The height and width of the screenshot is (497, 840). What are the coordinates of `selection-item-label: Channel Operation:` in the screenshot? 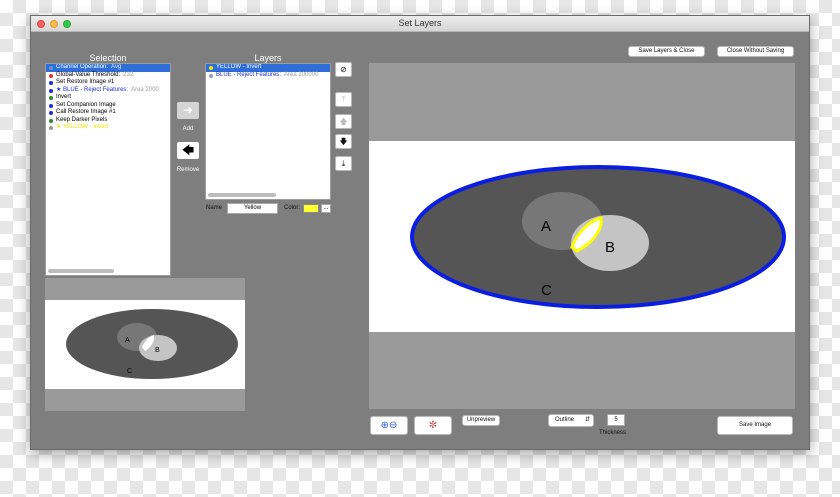 It's located at (82, 67).